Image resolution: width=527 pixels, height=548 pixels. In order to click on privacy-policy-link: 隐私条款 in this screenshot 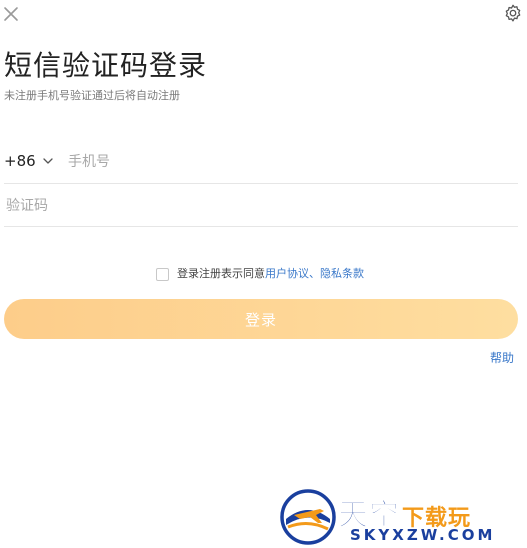, I will do `click(342, 274)`.